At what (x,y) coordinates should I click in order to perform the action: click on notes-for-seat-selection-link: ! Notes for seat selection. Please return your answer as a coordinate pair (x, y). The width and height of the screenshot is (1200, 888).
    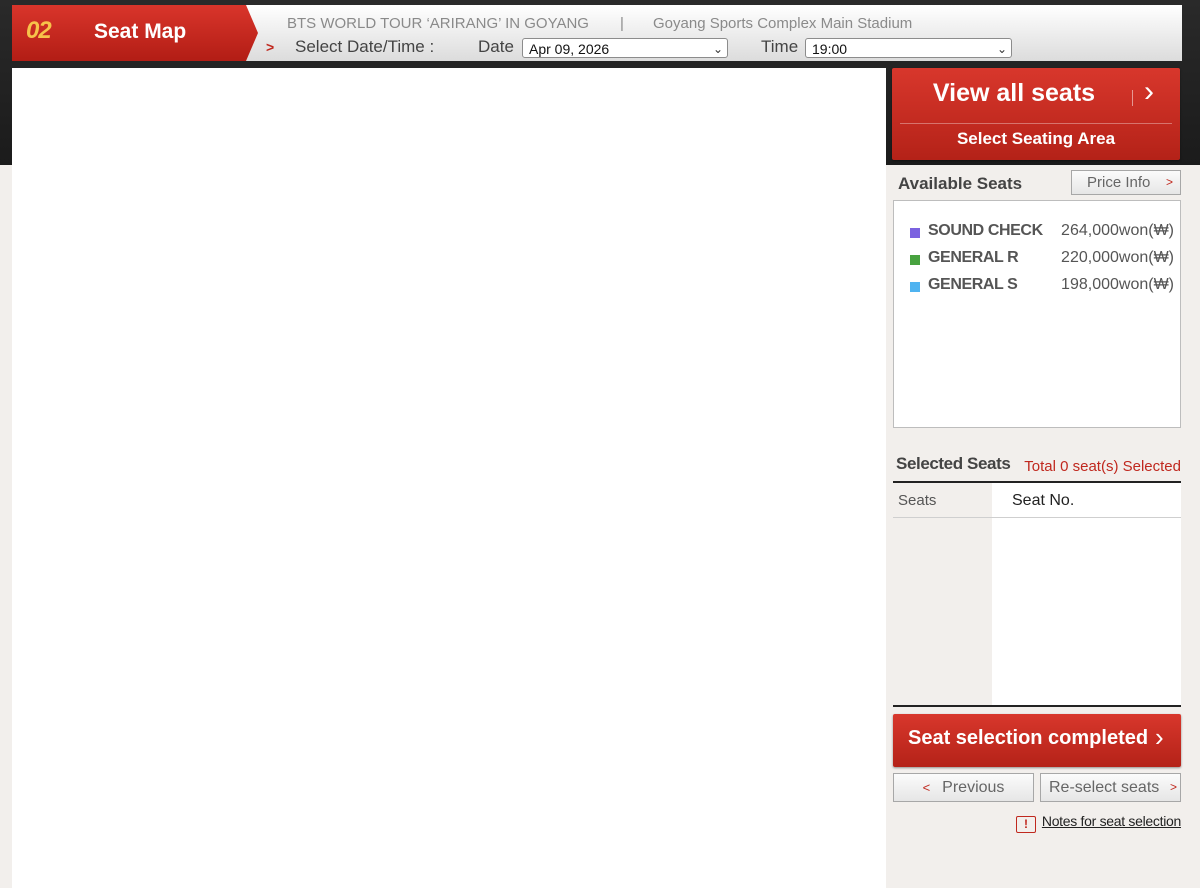
    Looking at the image, I should click on (1098, 823).